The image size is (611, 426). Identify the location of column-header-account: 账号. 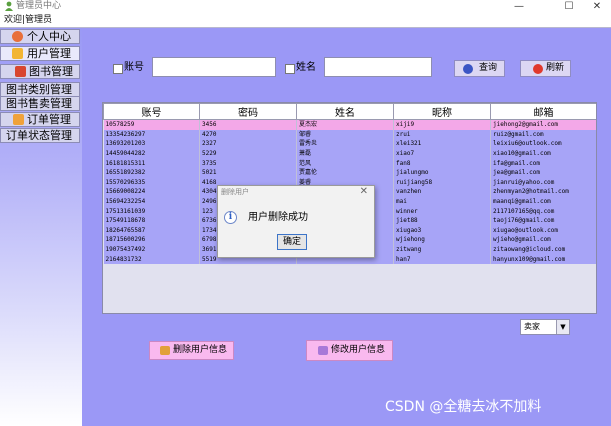
(151, 111).